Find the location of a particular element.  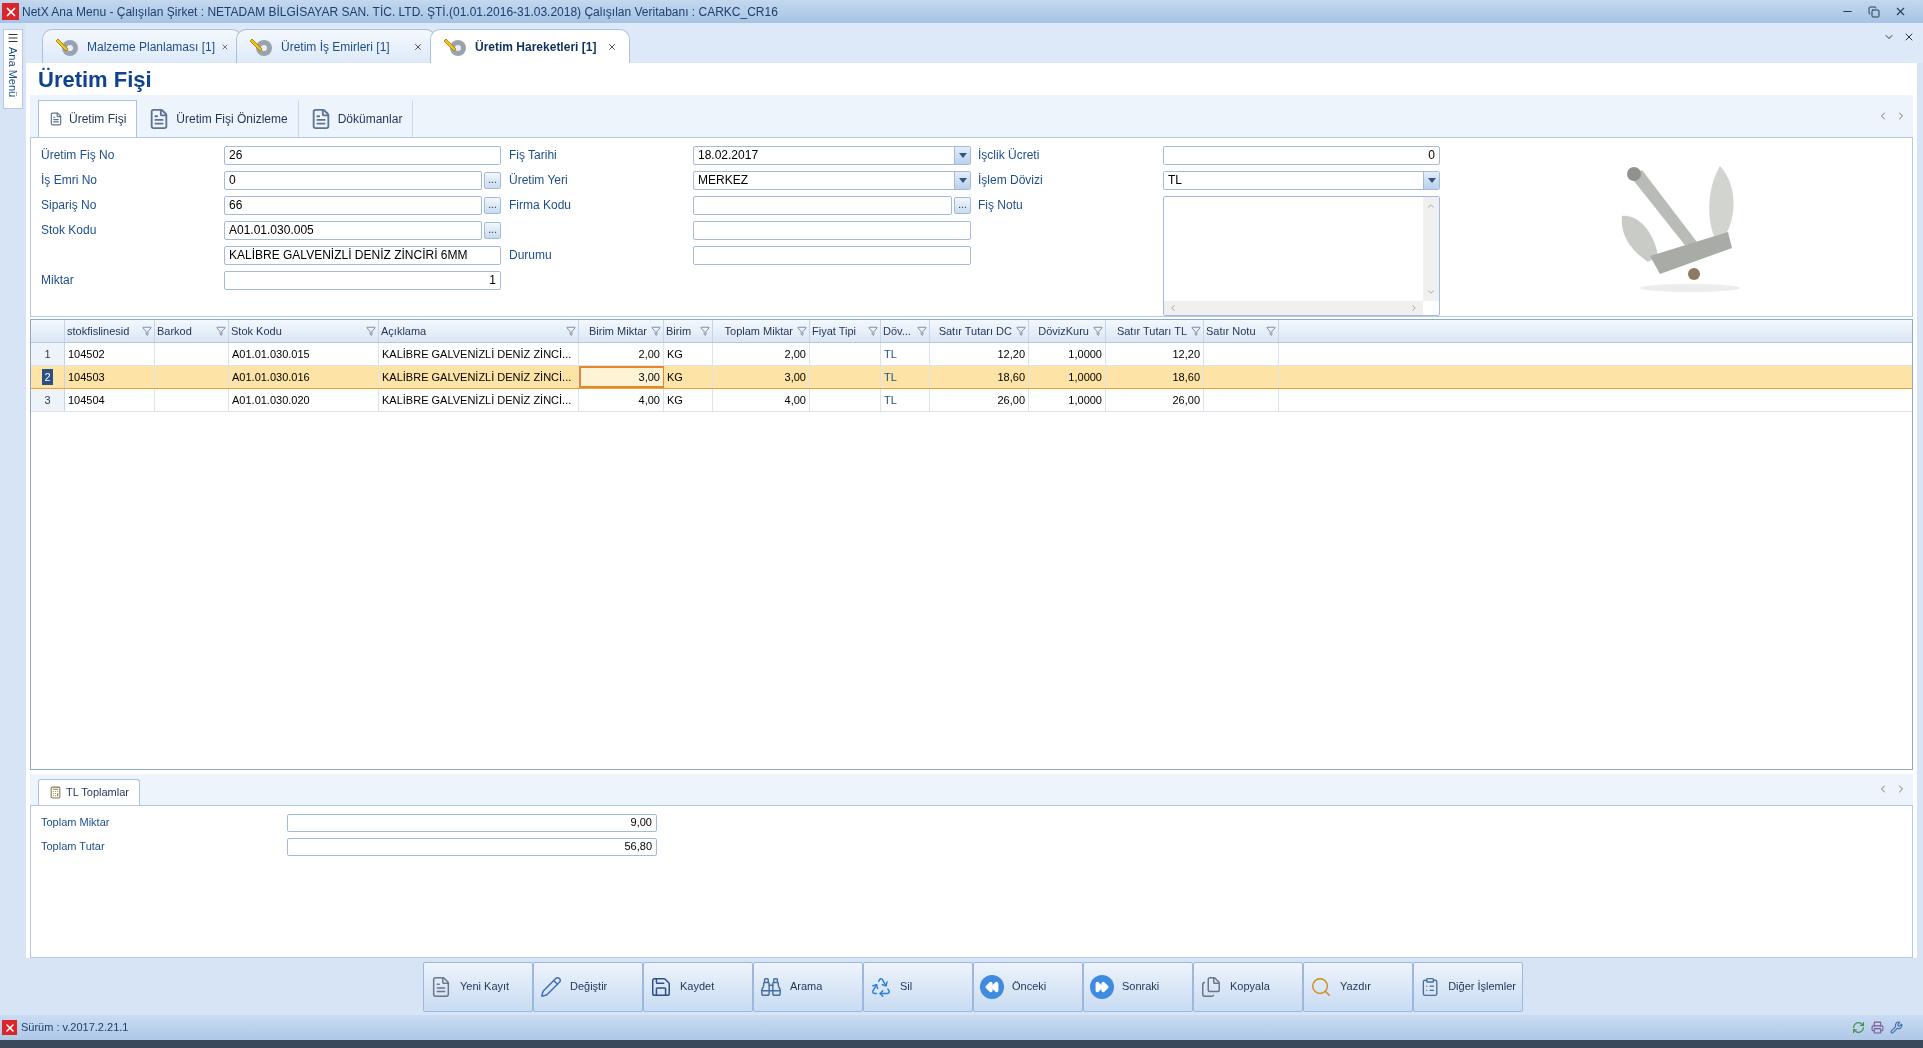

scroll-left-icon is located at coordinates (1173, 307).